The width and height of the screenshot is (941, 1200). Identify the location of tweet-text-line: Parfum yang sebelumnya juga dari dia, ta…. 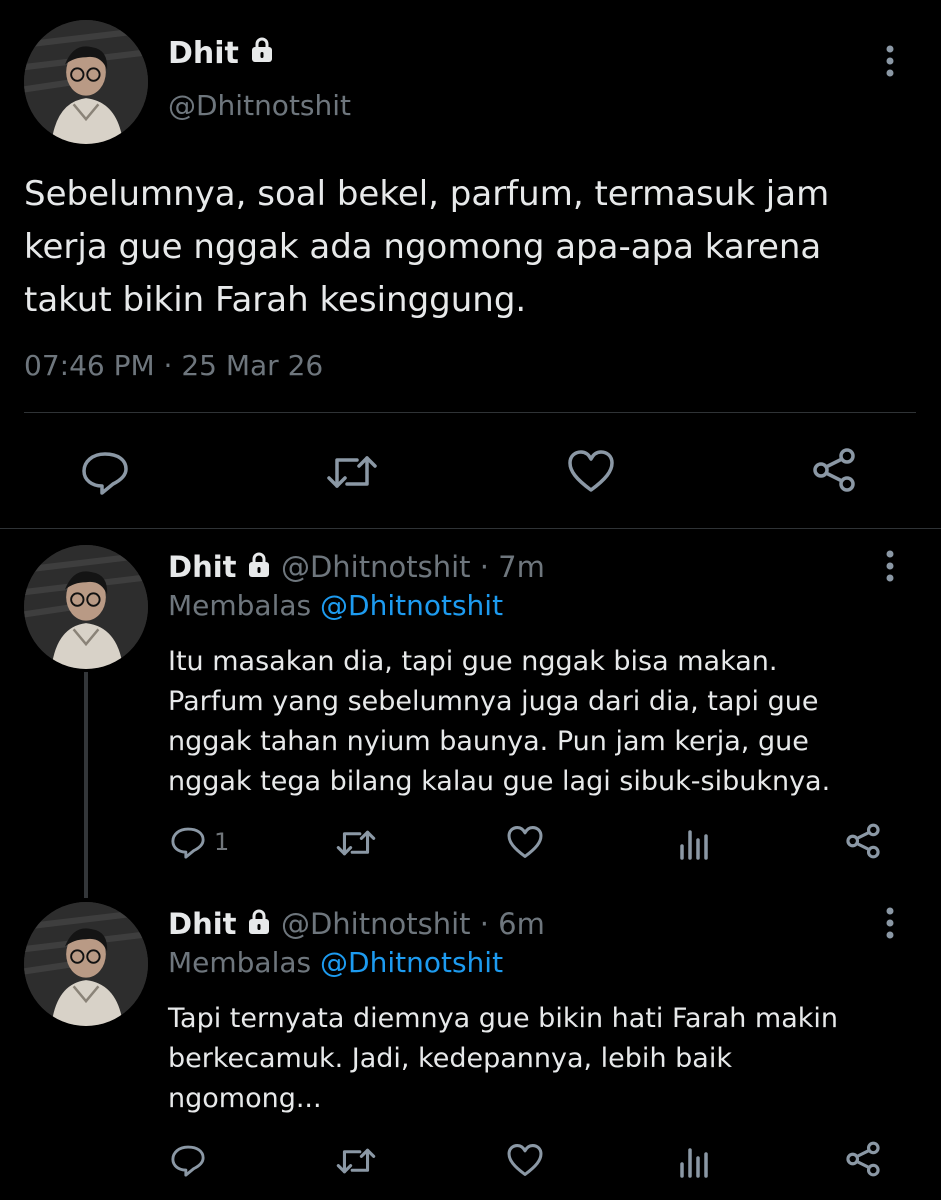
(493, 701).